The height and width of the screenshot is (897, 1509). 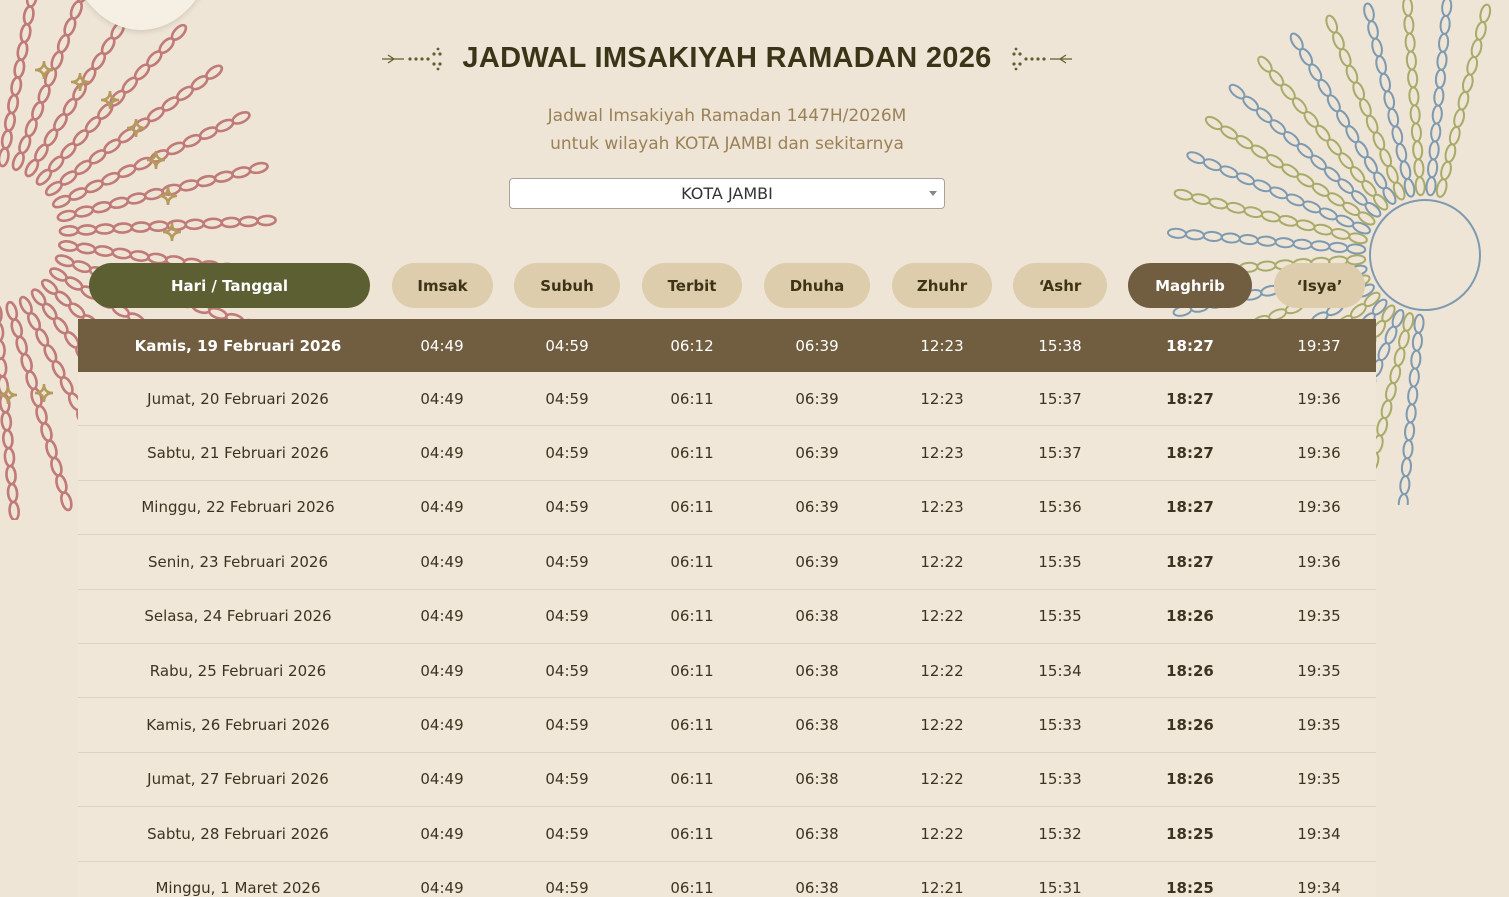 I want to click on cell-date: Minggu, 22 Februari 2026, so click(x=238, y=507).